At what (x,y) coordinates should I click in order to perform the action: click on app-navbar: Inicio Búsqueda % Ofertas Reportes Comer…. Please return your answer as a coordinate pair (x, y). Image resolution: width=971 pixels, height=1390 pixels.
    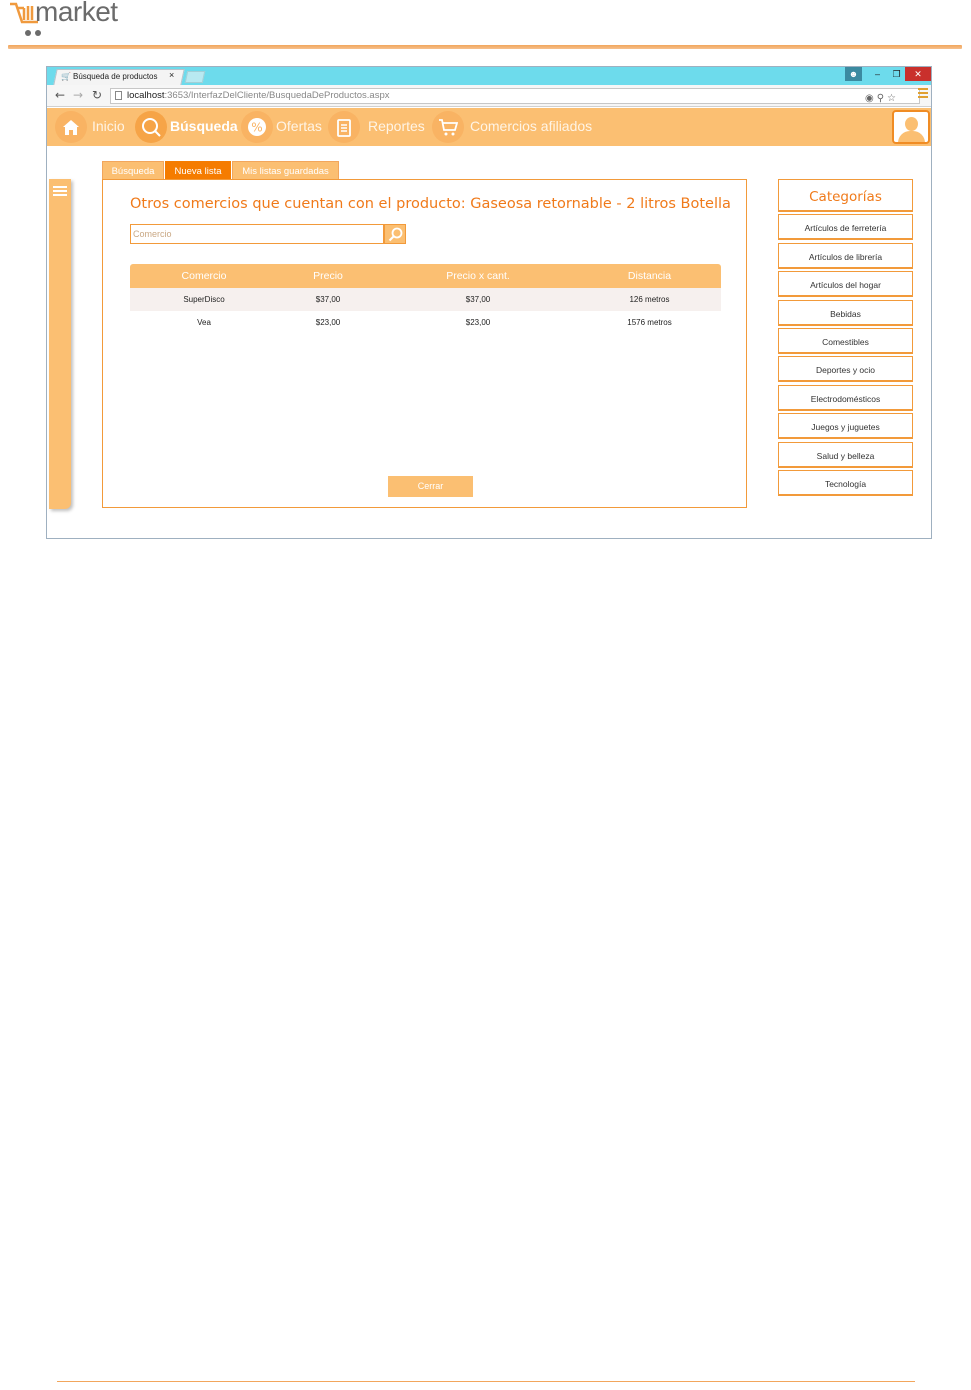
    Looking at the image, I should click on (489, 127).